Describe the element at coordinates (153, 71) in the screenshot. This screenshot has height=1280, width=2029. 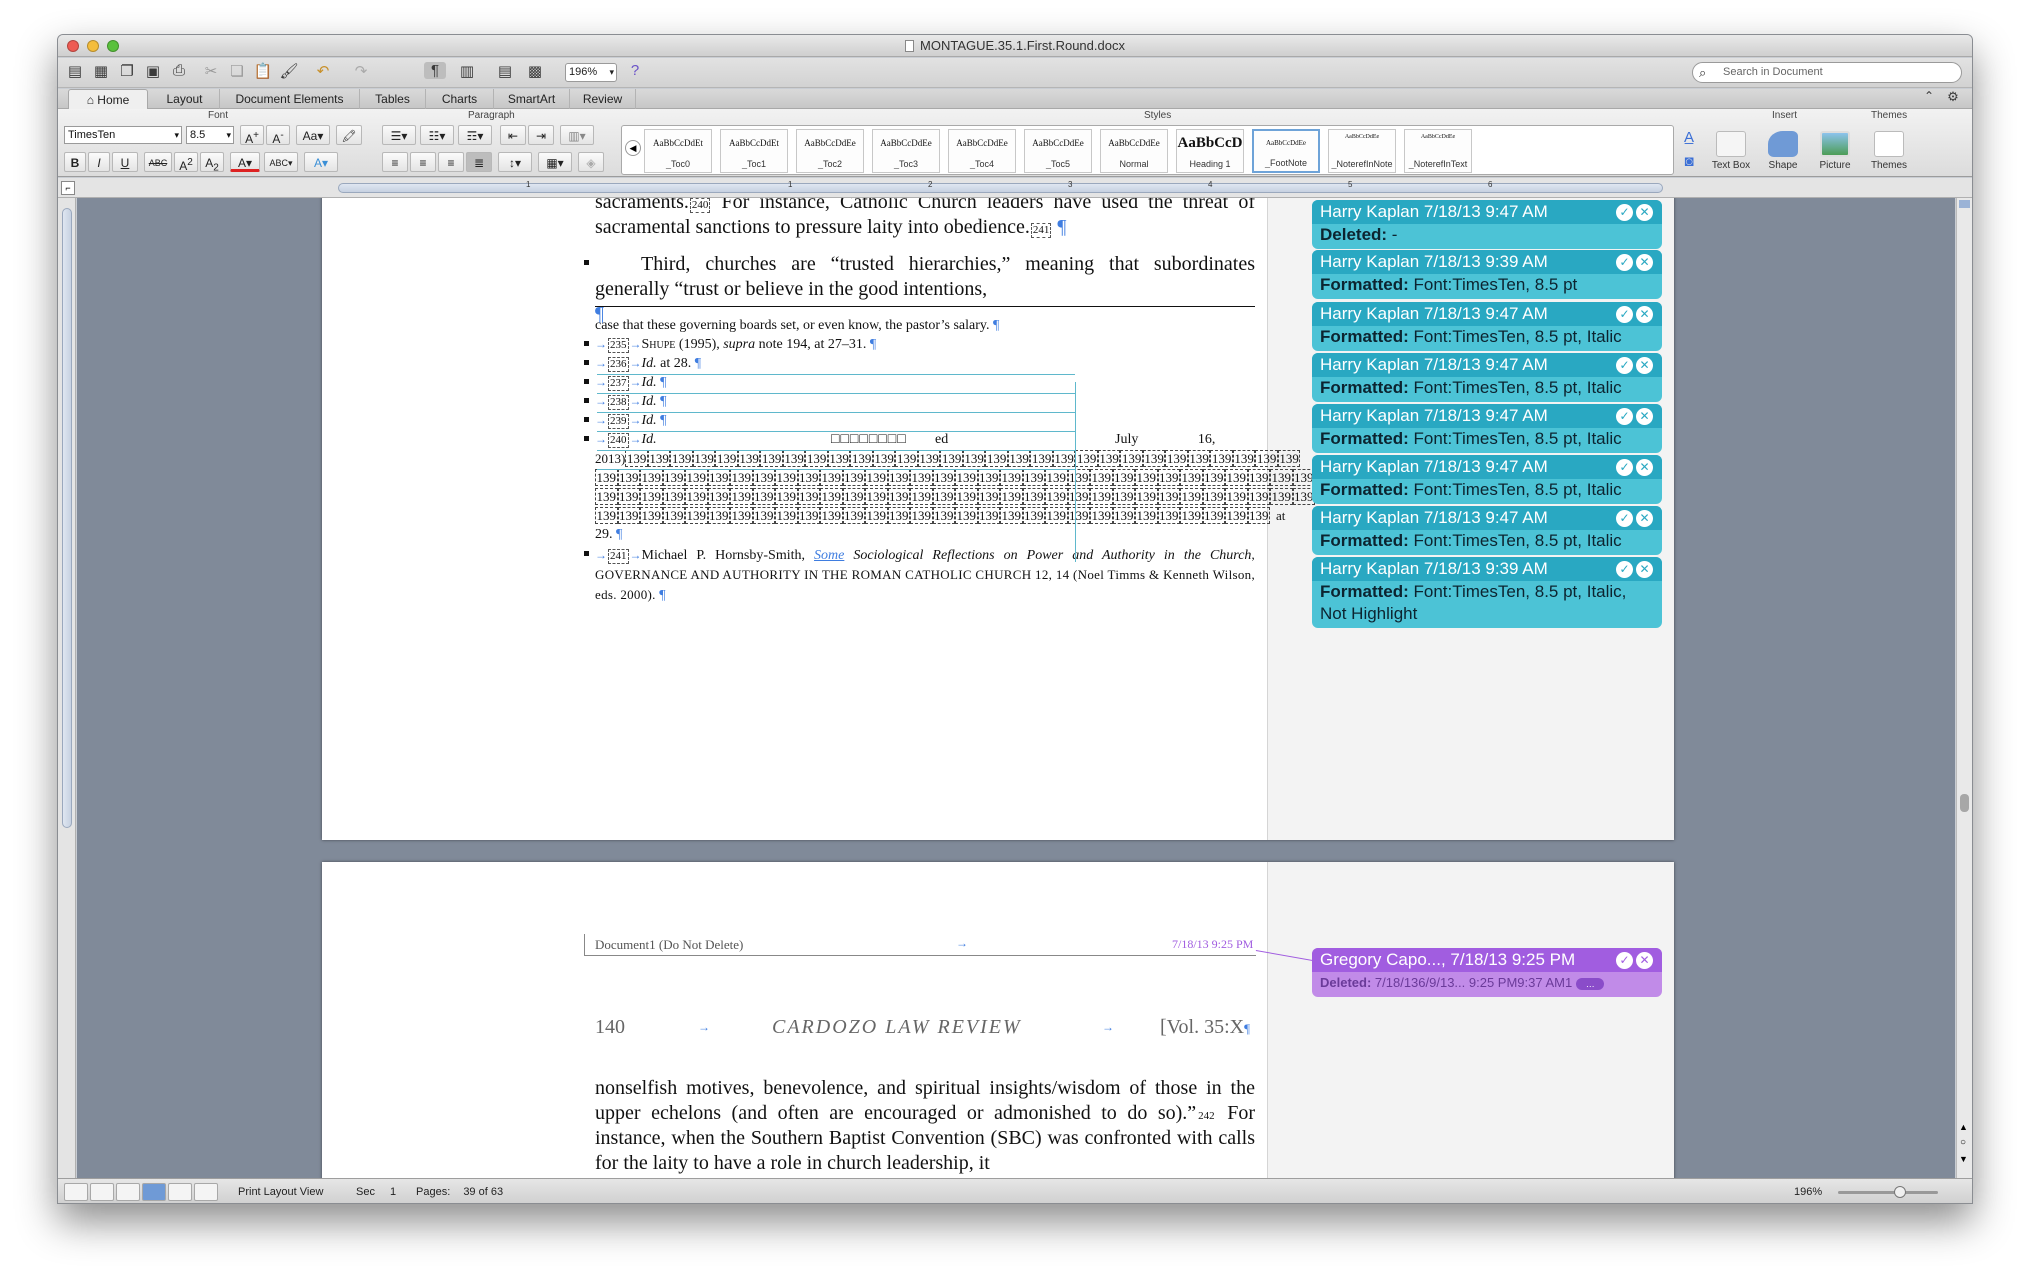
I see `save-icon: ▣` at that location.